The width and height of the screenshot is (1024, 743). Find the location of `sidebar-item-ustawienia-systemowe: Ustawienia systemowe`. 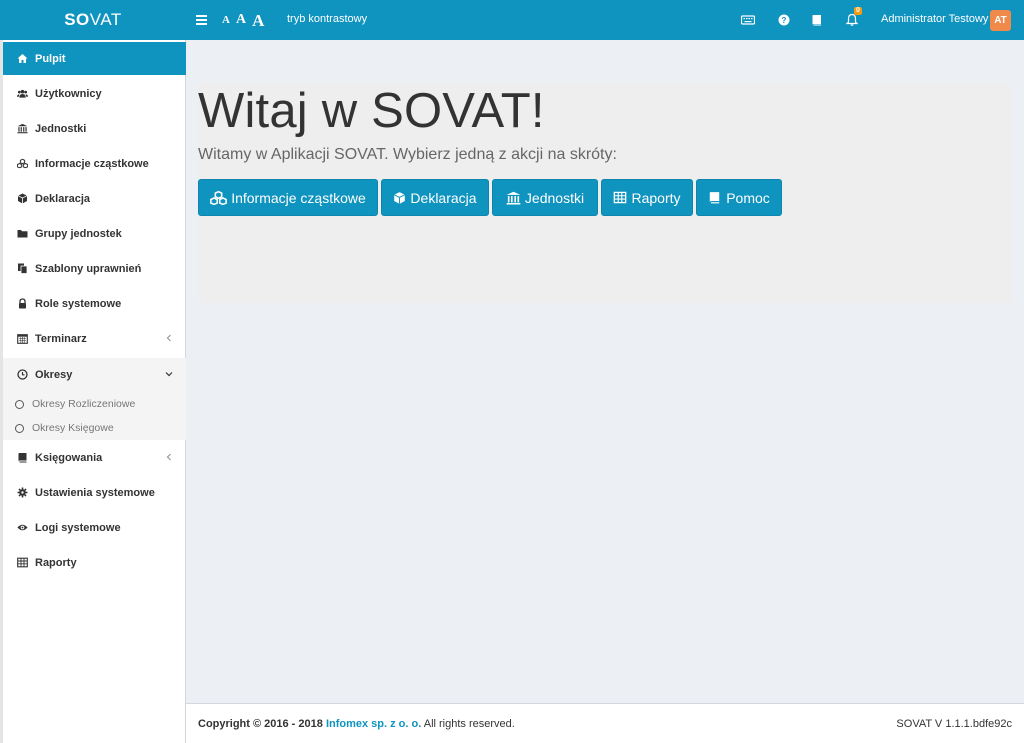

sidebar-item-ustawienia-systemowe: Ustawienia systemowe is located at coordinates (94, 492).